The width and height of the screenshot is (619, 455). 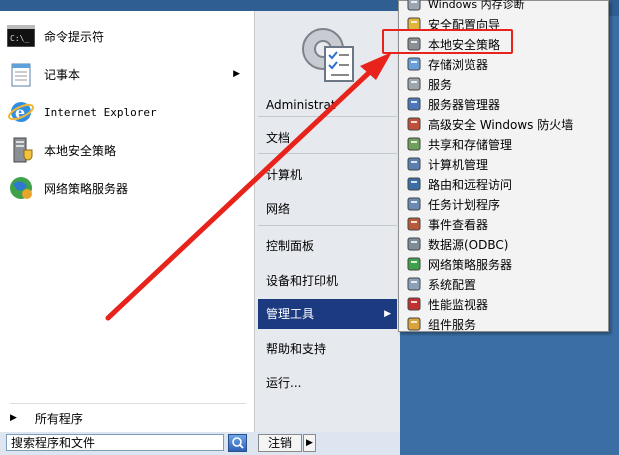 What do you see at coordinates (86, 188) in the screenshot?
I see `pinned-item-label: 网络策略服务器` at bounding box center [86, 188].